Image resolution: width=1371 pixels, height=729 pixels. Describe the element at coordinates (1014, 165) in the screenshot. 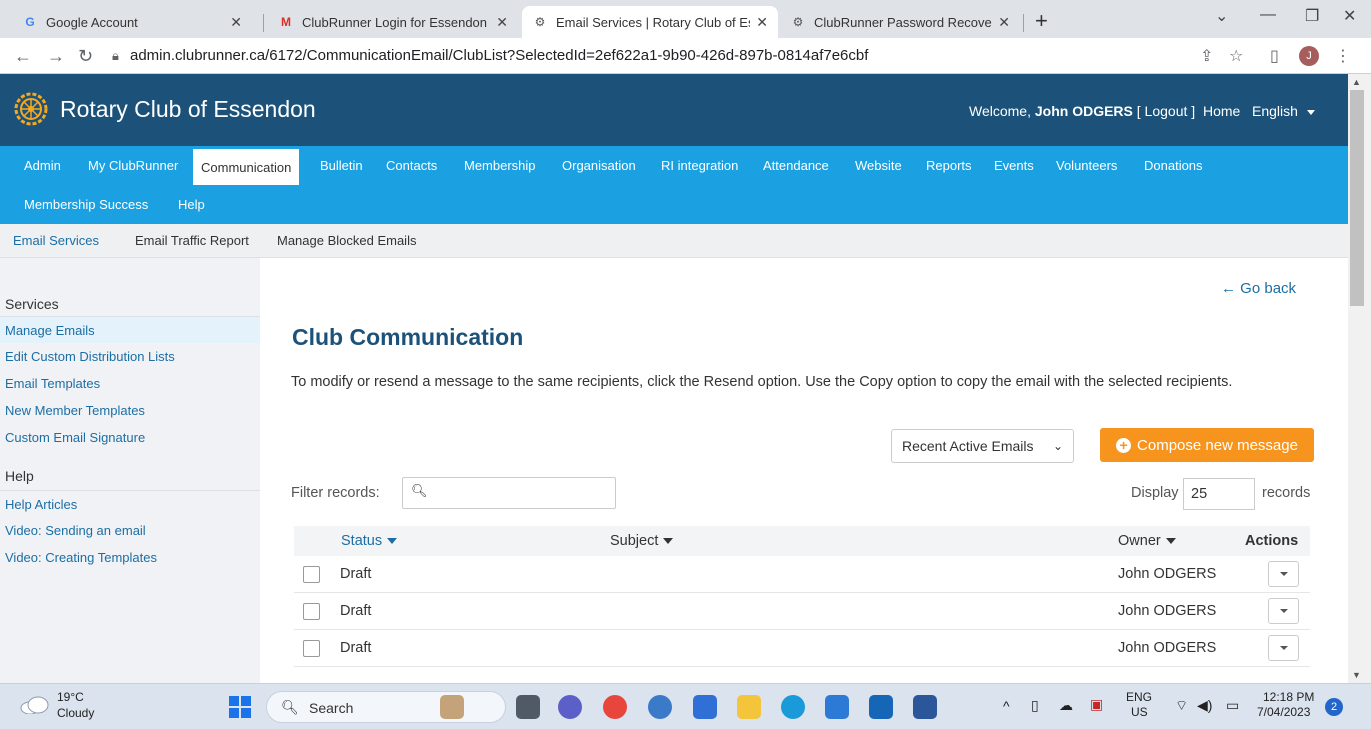

I see `nav-events: Events` at that location.